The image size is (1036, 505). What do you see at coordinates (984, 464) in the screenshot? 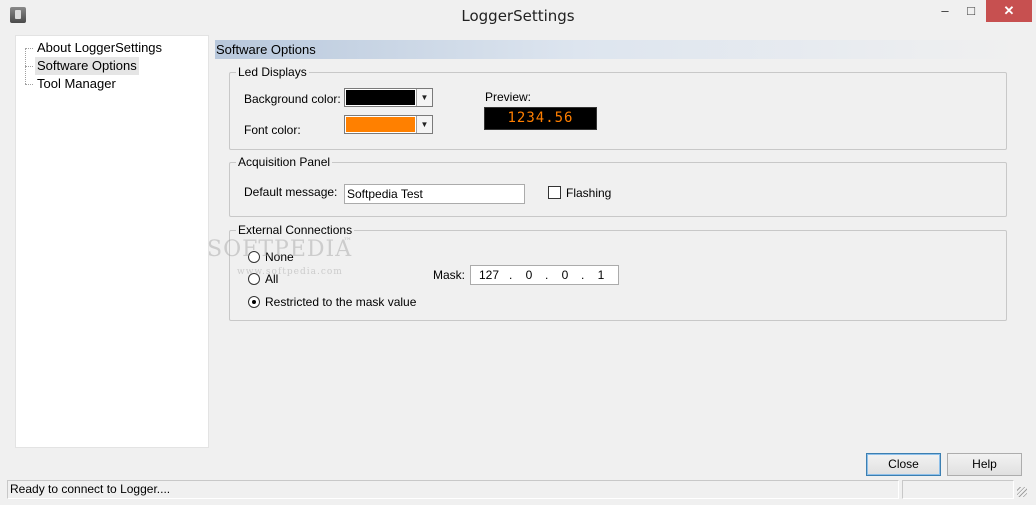
I see `help-button: Help` at bounding box center [984, 464].